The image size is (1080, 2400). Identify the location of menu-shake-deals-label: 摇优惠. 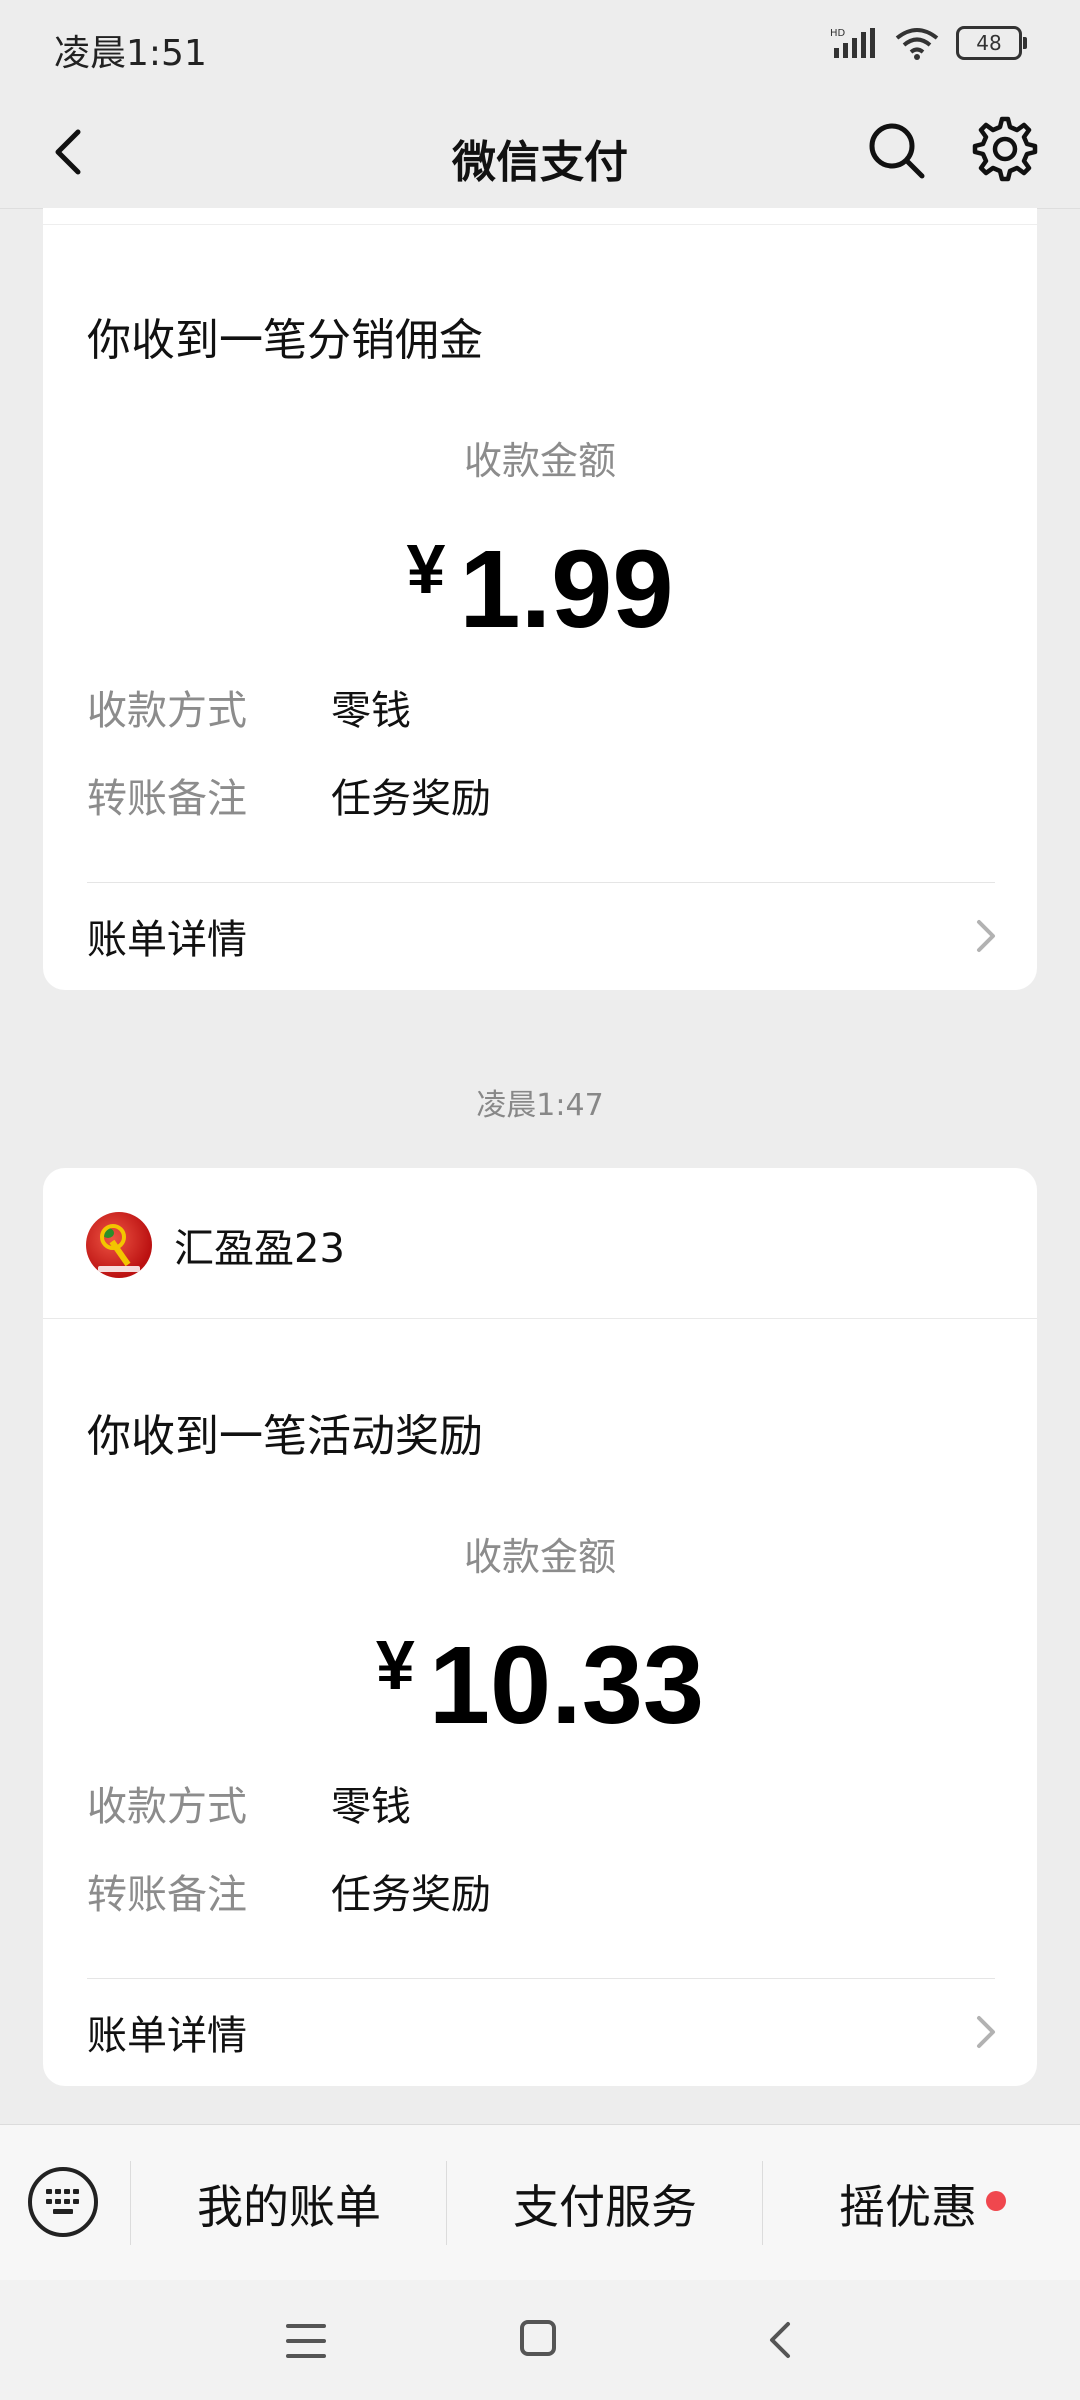
(908, 2207).